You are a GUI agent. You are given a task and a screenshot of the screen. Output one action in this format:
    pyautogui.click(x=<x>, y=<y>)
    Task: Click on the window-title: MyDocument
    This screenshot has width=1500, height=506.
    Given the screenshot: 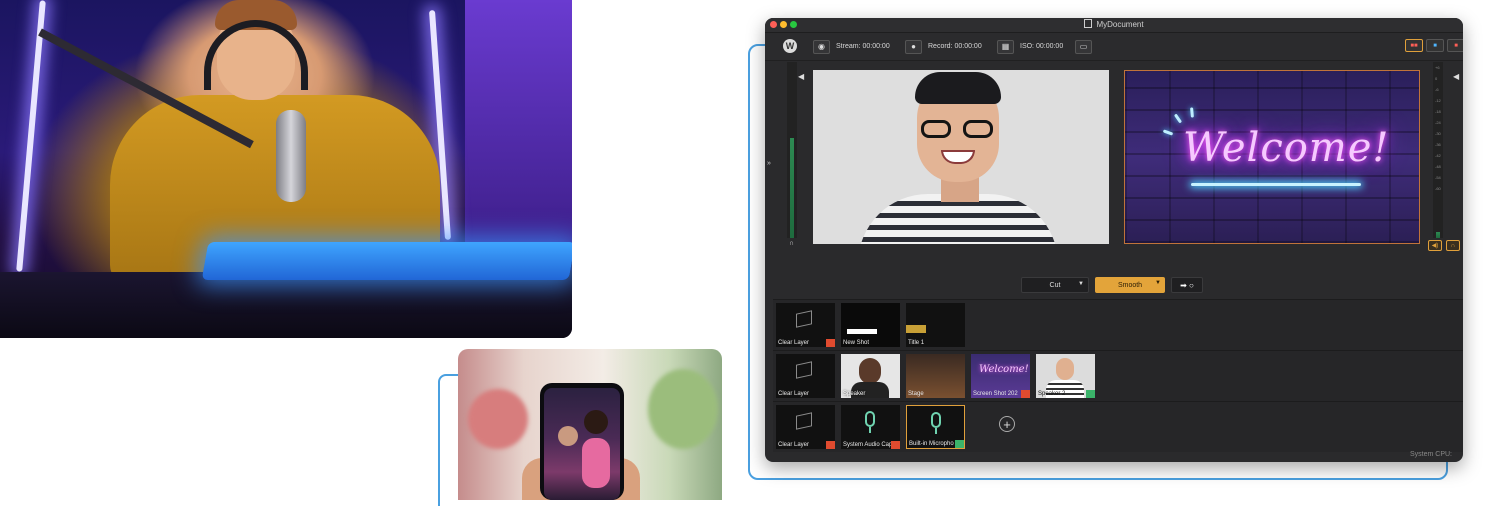 What is the action you would take?
    pyautogui.click(x=1114, y=24)
    